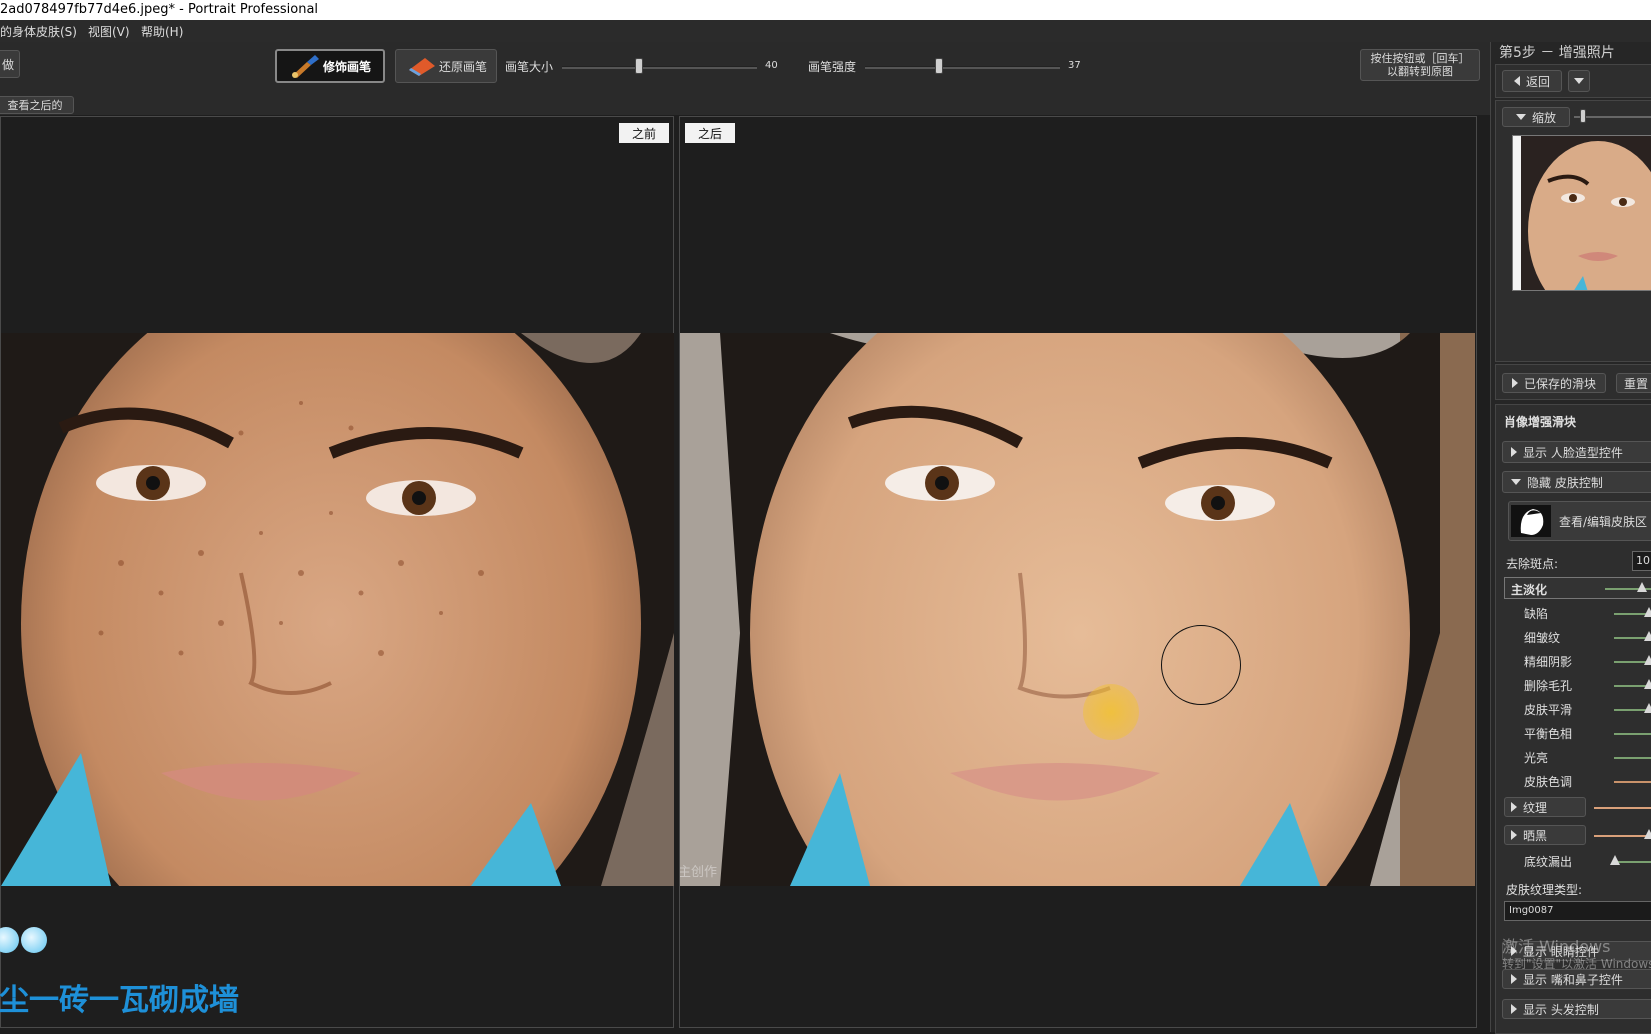  I want to click on reset-button: 重置, so click(1633, 383).